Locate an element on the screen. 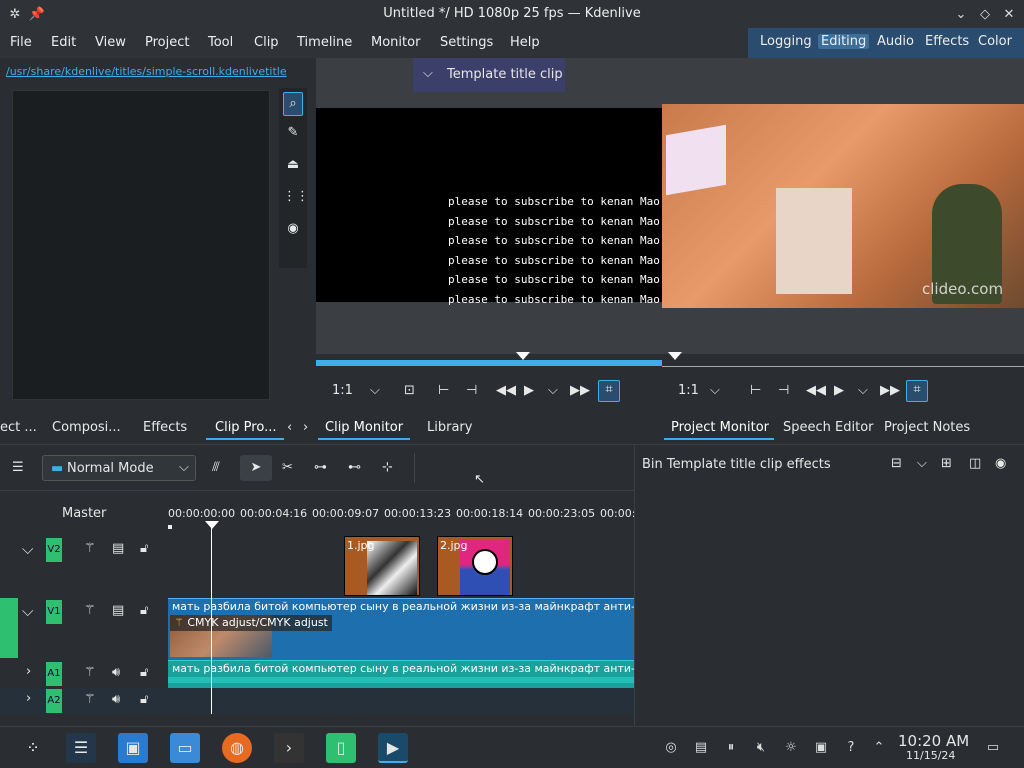  track-label-a2: A2 is located at coordinates (54, 701).